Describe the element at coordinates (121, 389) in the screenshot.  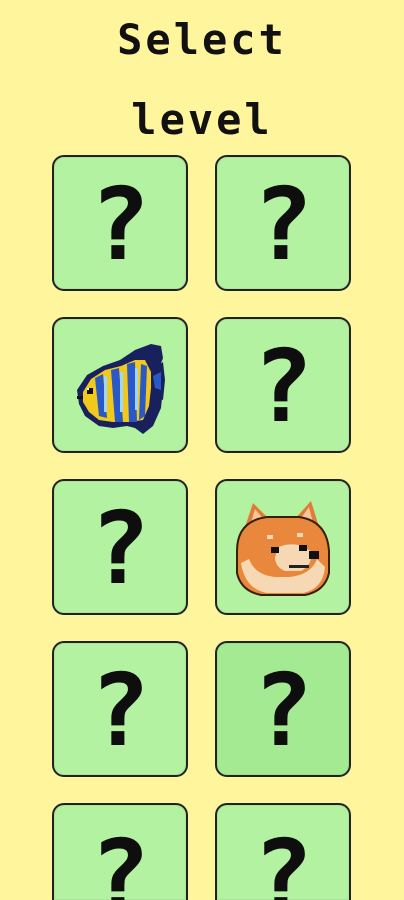
I see `fish-icon` at that location.